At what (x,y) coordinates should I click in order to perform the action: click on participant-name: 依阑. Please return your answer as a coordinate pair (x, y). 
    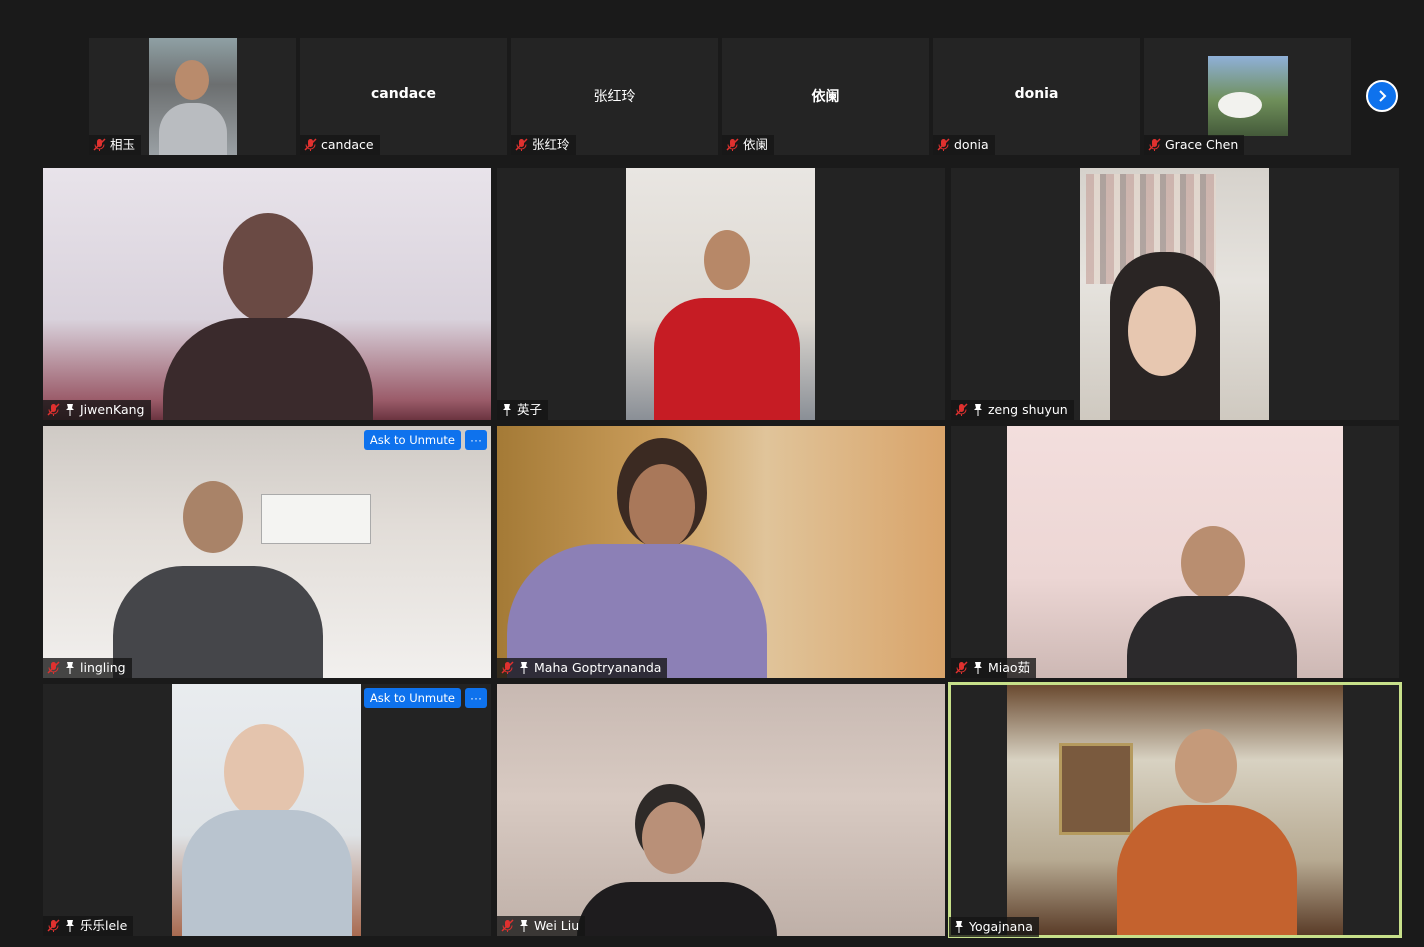
    Looking at the image, I should click on (756, 144).